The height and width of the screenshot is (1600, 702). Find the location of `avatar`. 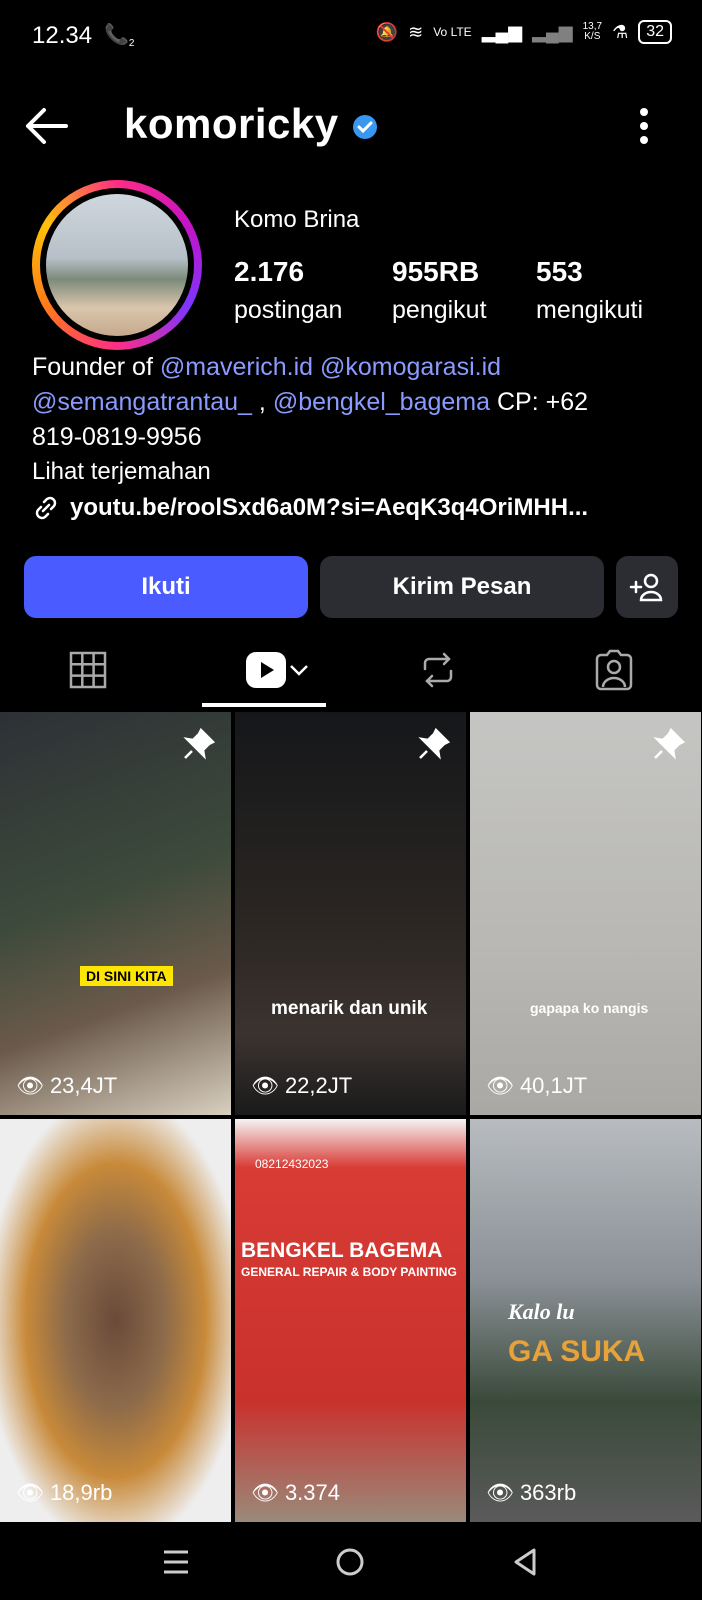

avatar is located at coordinates (117, 265).